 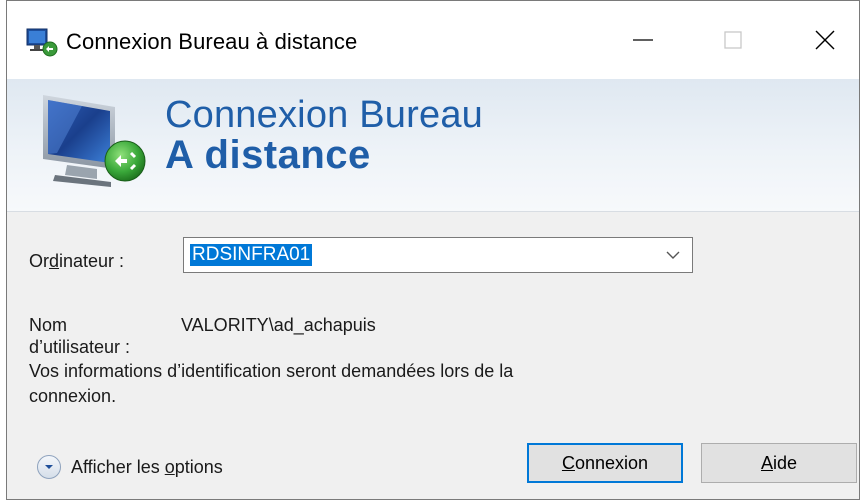 I want to click on username-value: VALORITY\ad_achapuis, so click(x=278, y=325).